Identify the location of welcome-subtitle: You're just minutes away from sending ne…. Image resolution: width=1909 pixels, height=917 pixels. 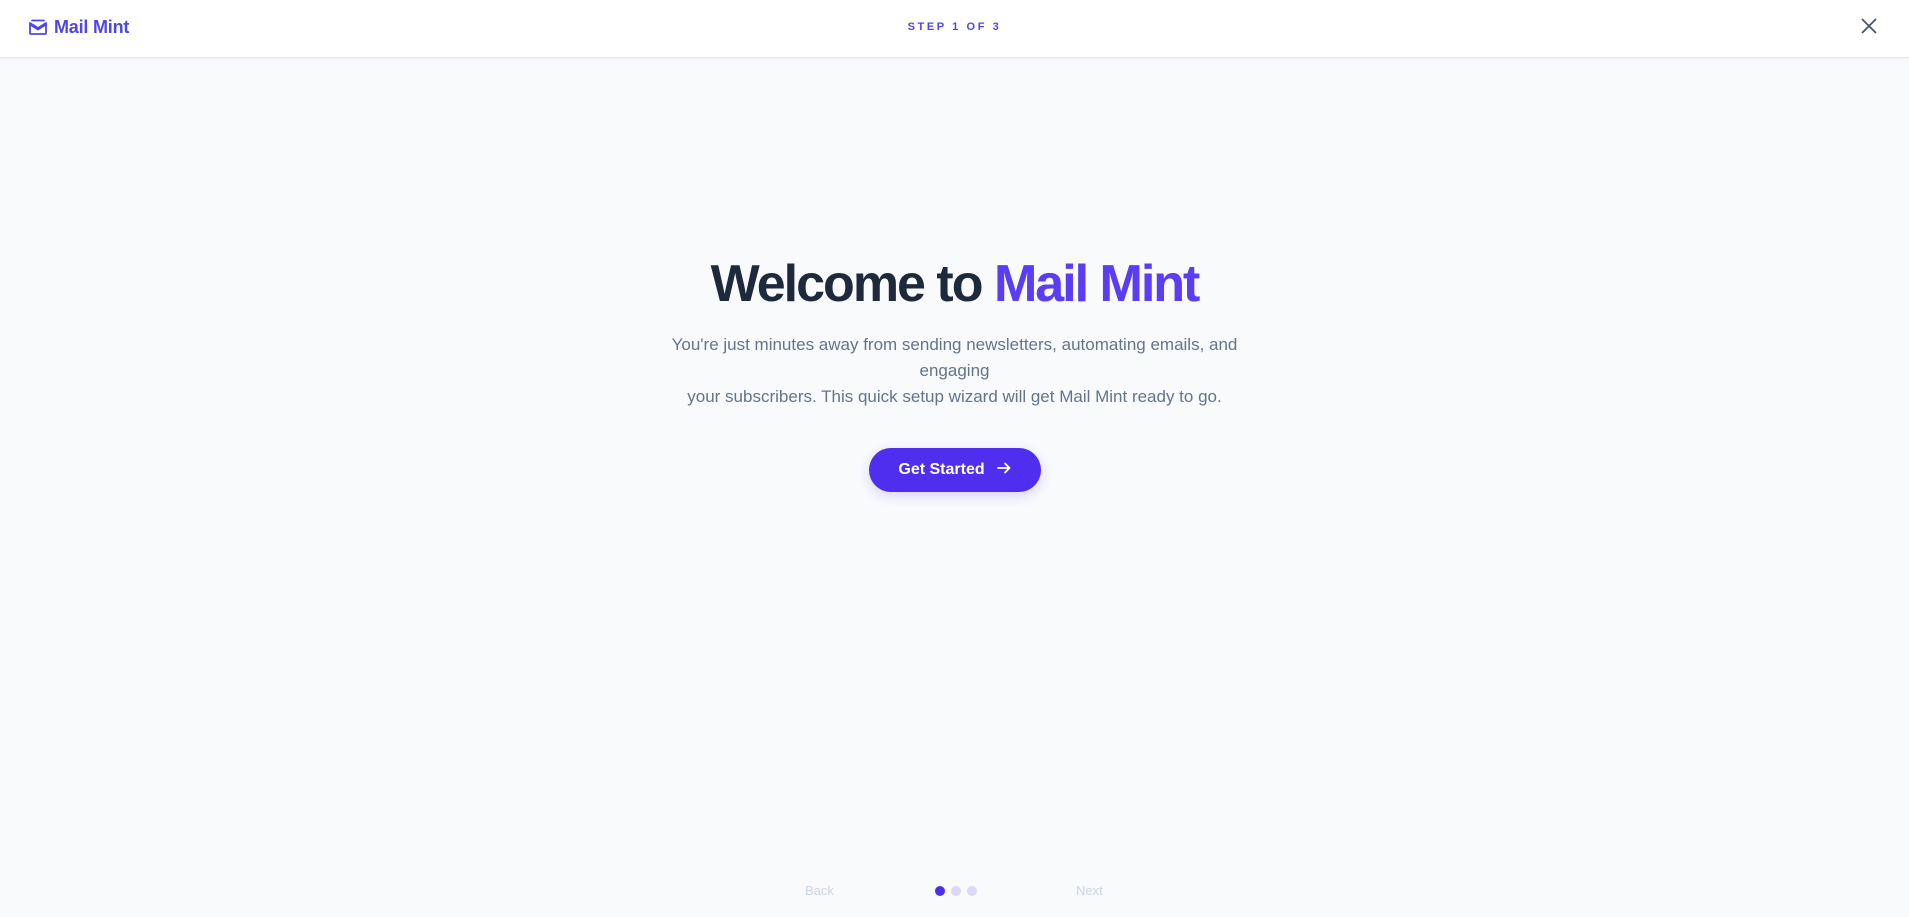
(955, 371).